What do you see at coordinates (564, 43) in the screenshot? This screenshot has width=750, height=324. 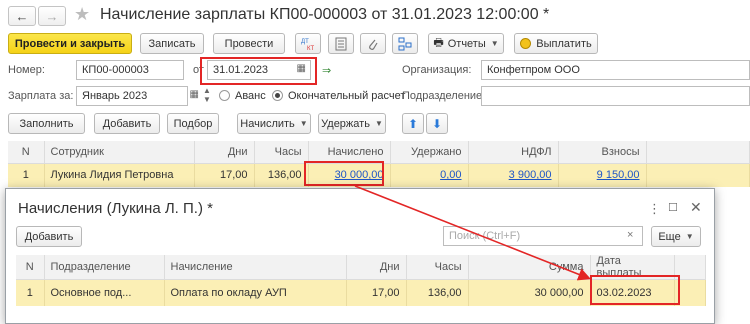 I see `payout-label: Выплатить` at bounding box center [564, 43].